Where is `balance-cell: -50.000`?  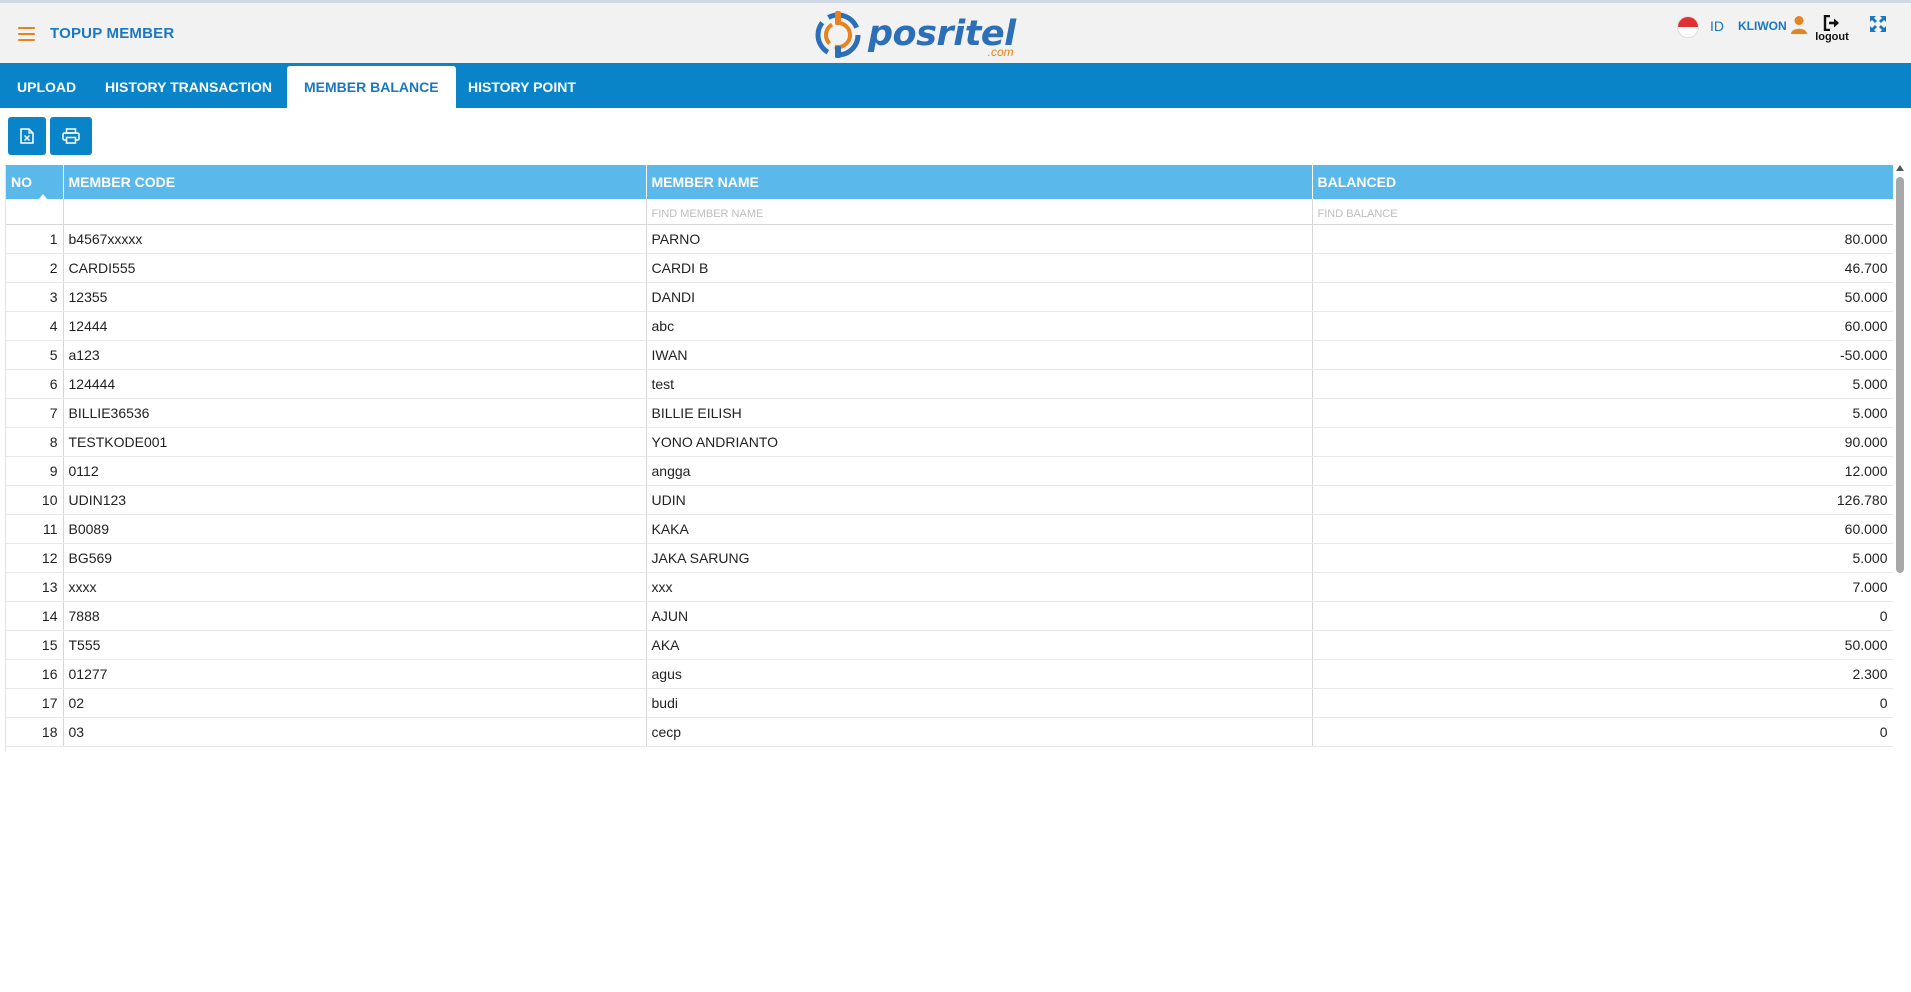 balance-cell: -50.000 is located at coordinates (1602, 355).